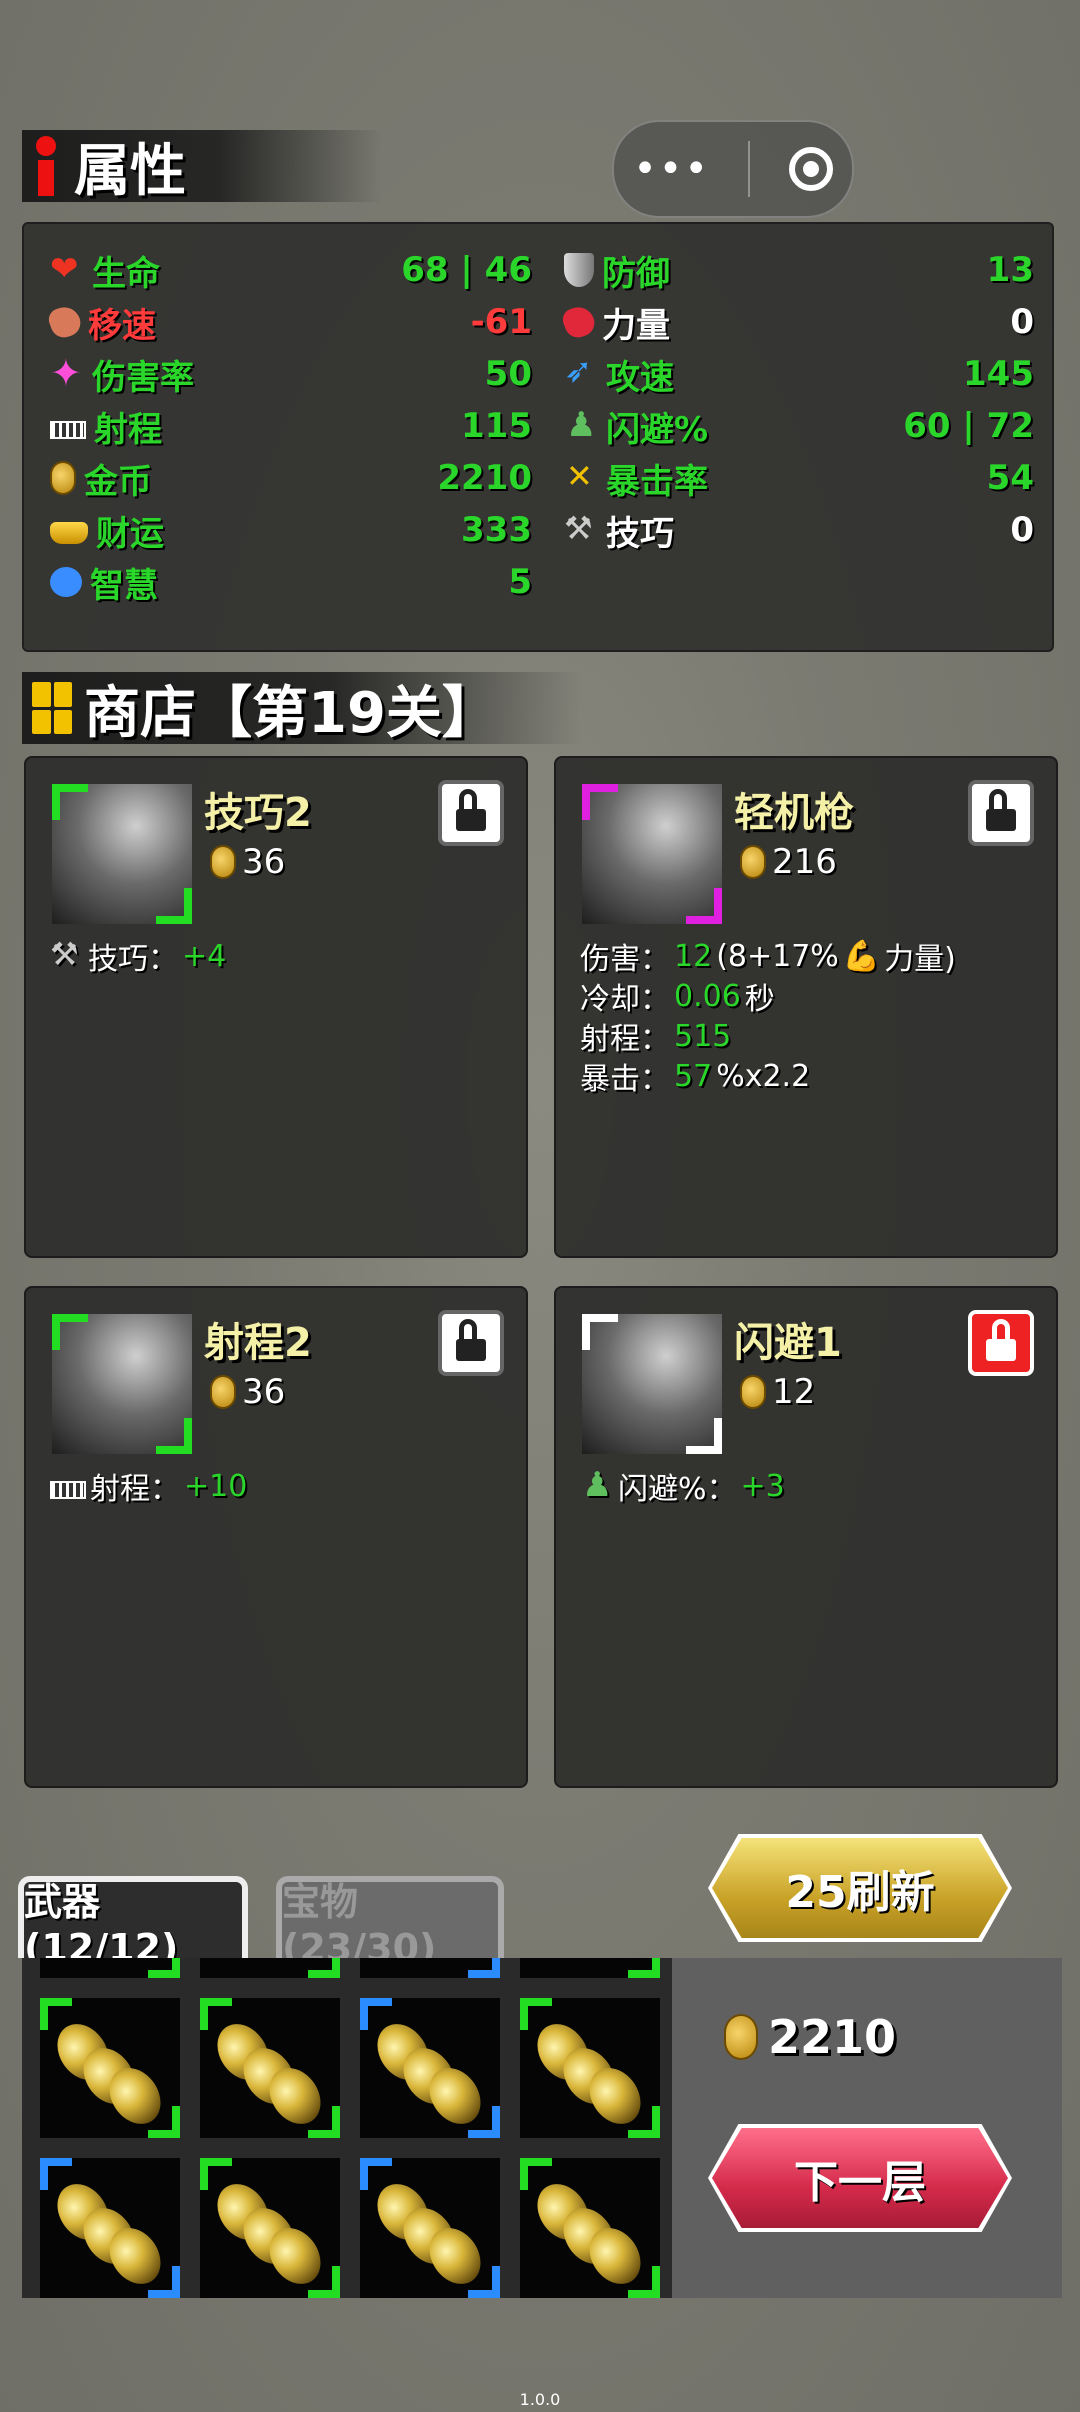 The width and height of the screenshot is (1080, 2412). What do you see at coordinates (759, 999) in the screenshot?
I see `desc-text: 秒` at bounding box center [759, 999].